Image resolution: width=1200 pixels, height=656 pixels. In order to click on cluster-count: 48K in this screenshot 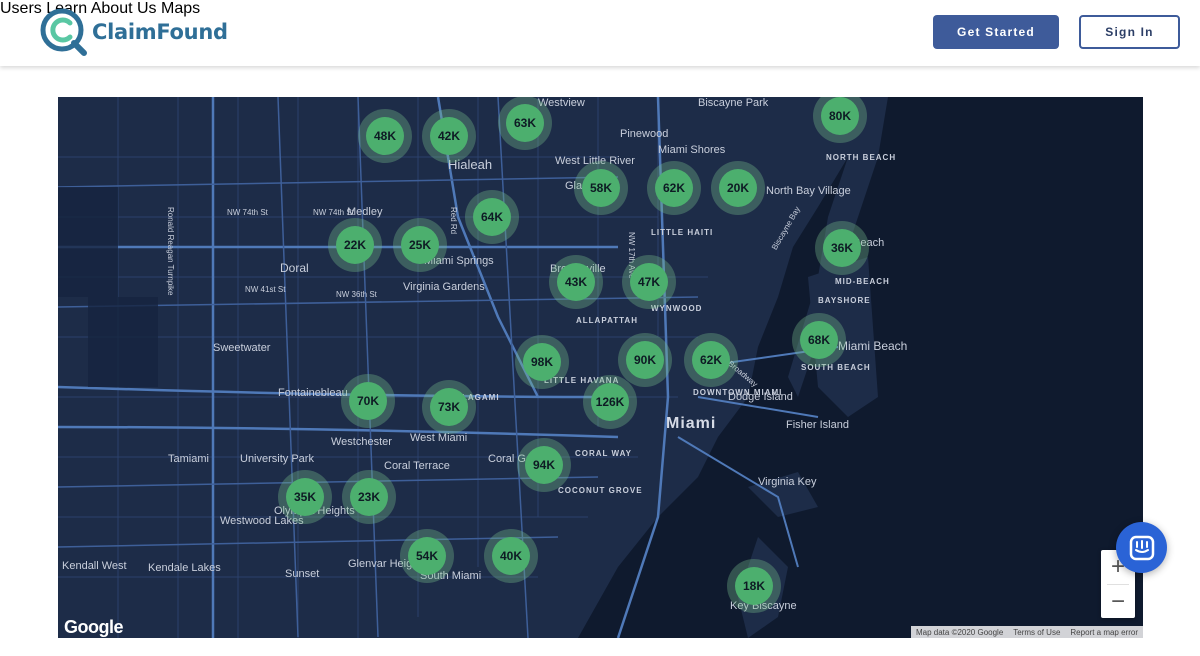, I will do `click(385, 136)`.